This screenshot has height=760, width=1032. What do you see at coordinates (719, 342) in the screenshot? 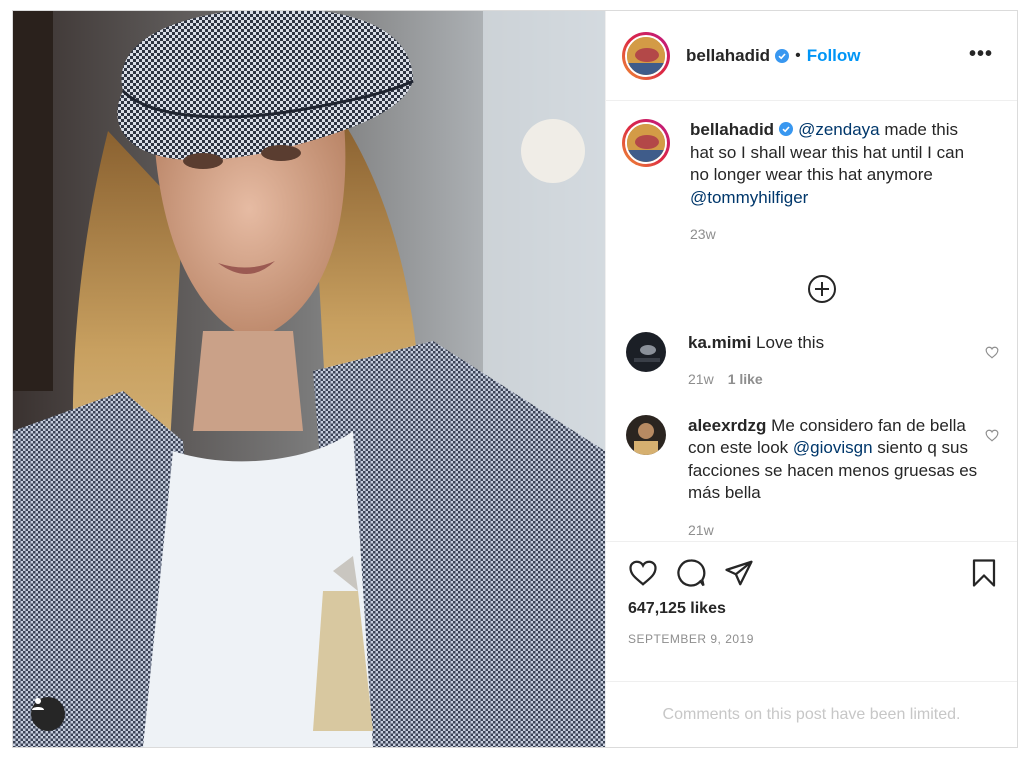
I see `comment-username: ka.mimi` at bounding box center [719, 342].